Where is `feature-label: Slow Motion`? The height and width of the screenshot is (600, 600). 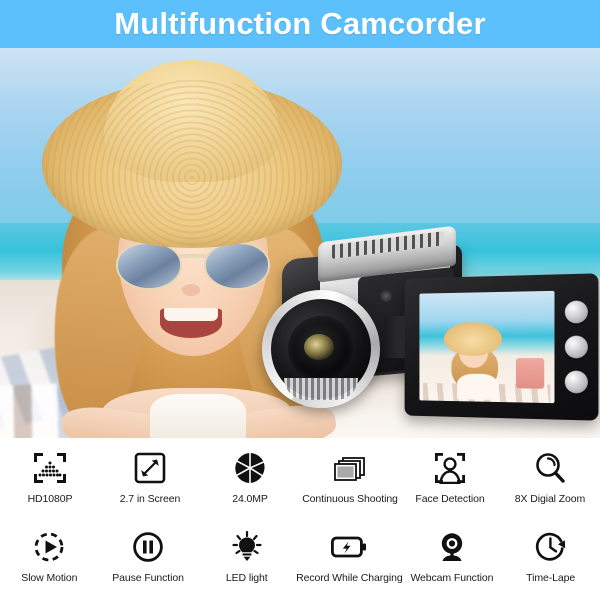 feature-label: Slow Motion is located at coordinates (49, 578).